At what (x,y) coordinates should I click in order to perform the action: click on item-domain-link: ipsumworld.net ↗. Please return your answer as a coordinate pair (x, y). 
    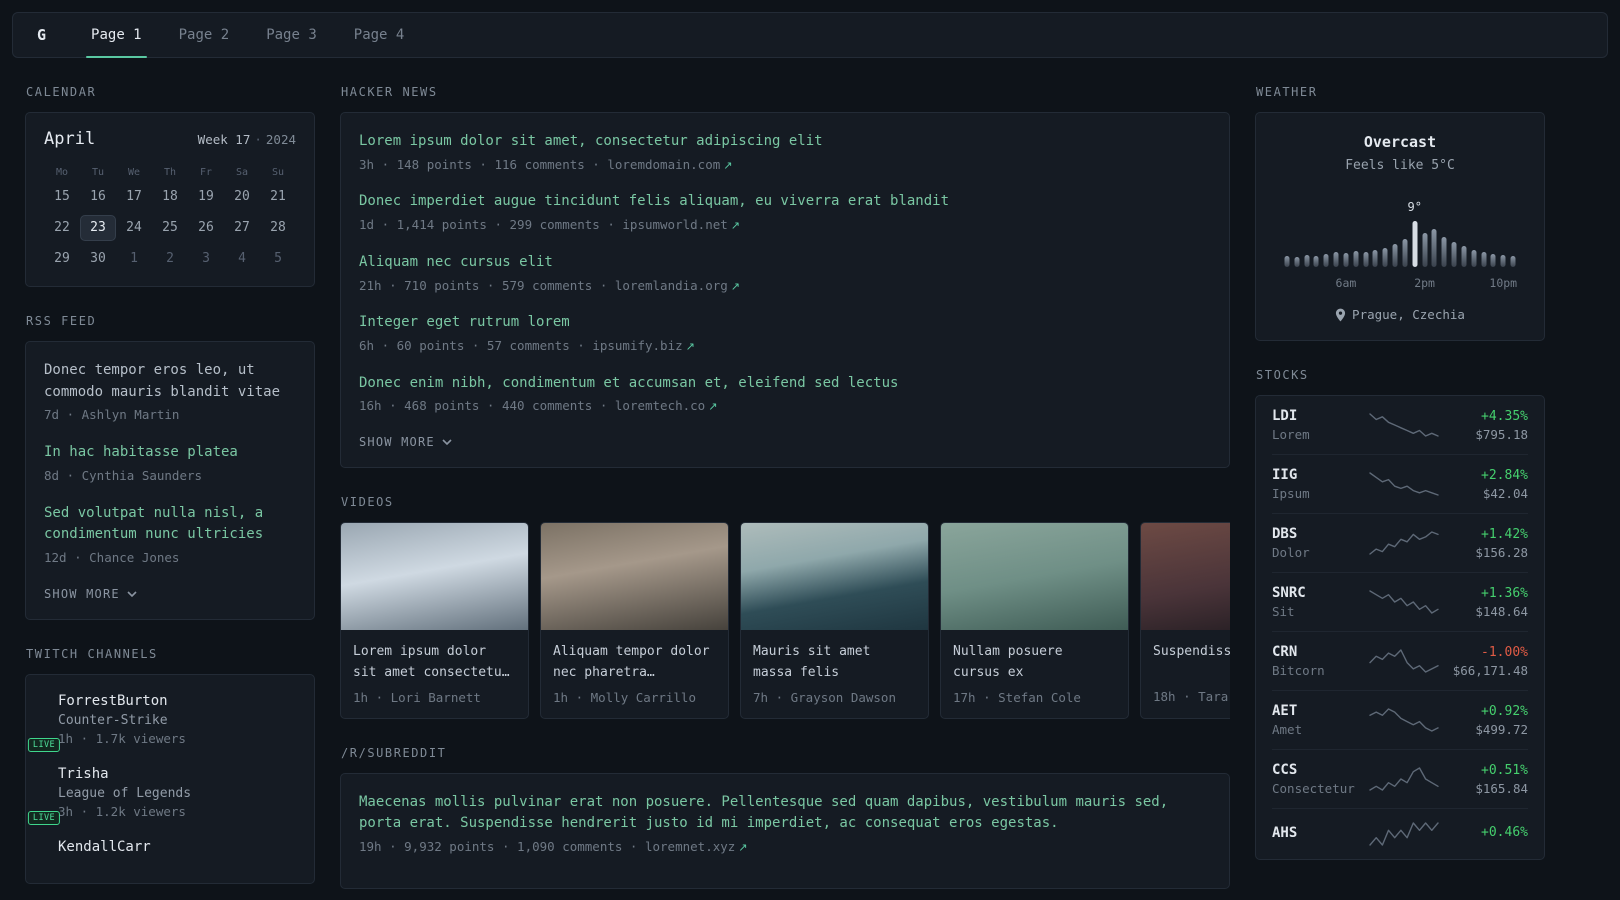
    Looking at the image, I should click on (681, 224).